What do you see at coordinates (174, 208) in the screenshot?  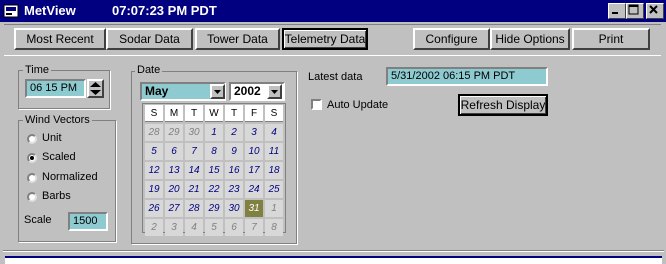 I see `calendar-day: 27` at bounding box center [174, 208].